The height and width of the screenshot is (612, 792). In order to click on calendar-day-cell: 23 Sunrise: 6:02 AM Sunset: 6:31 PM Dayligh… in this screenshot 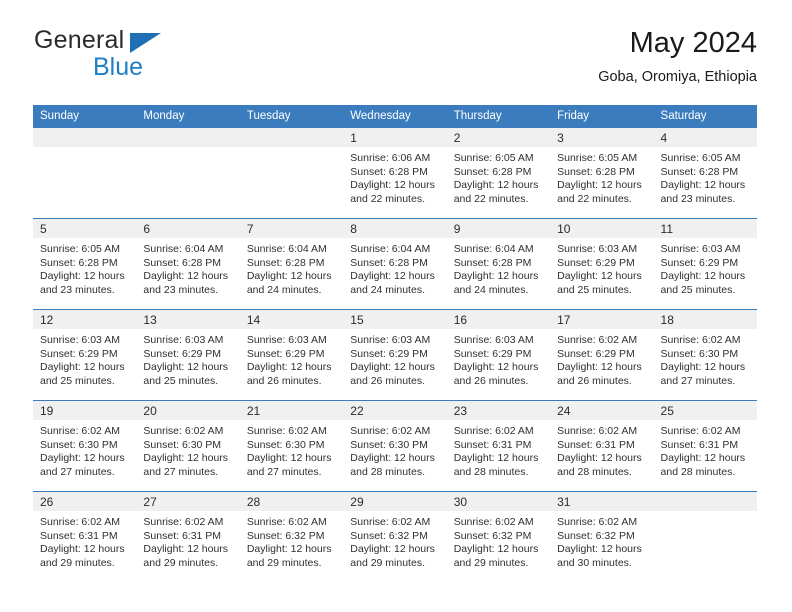, I will do `click(498, 446)`.